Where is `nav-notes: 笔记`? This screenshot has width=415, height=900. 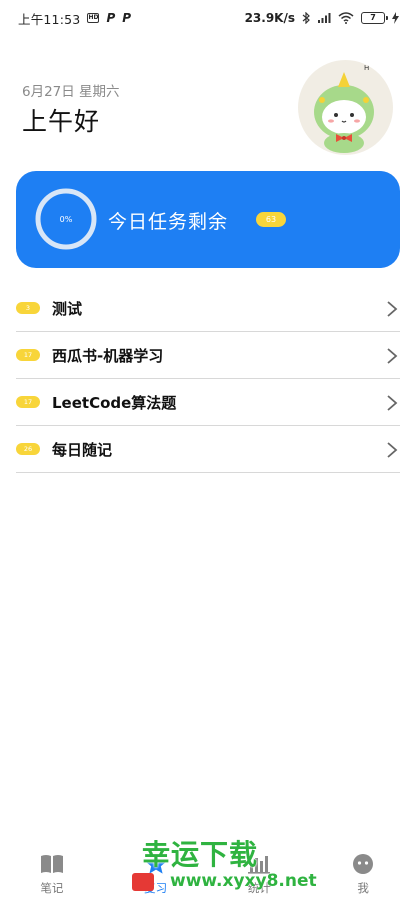 nav-notes: 笔记 is located at coordinates (52, 874).